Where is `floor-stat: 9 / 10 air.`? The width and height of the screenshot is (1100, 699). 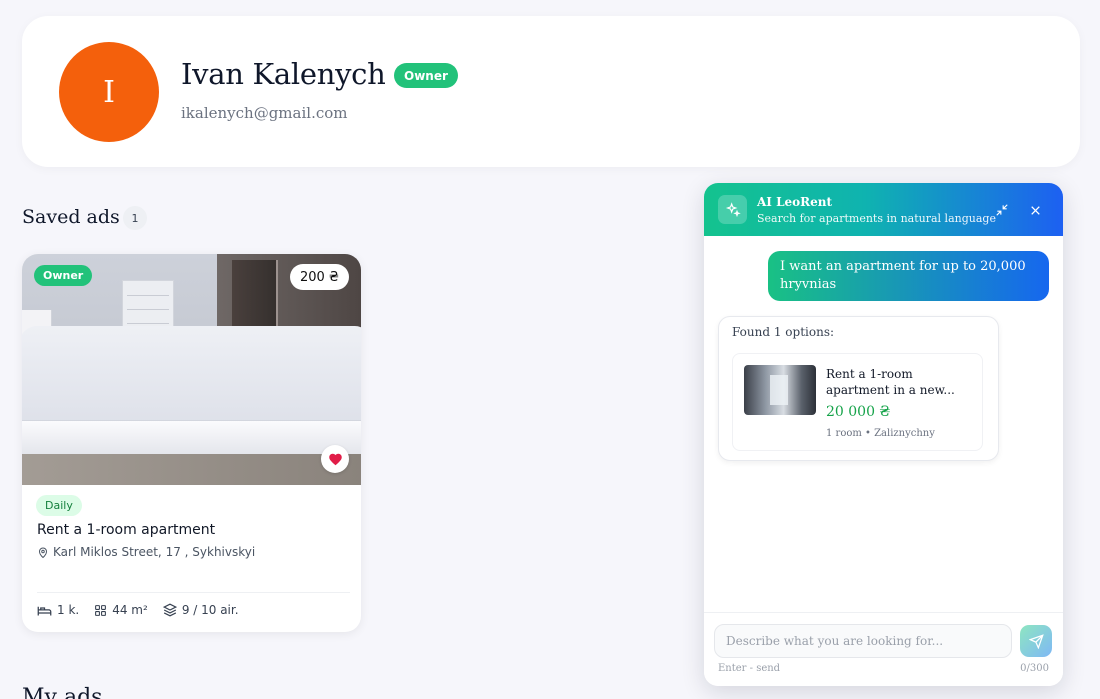
floor-stat: 9 / 10 air. is located at coordinates (200, 610).